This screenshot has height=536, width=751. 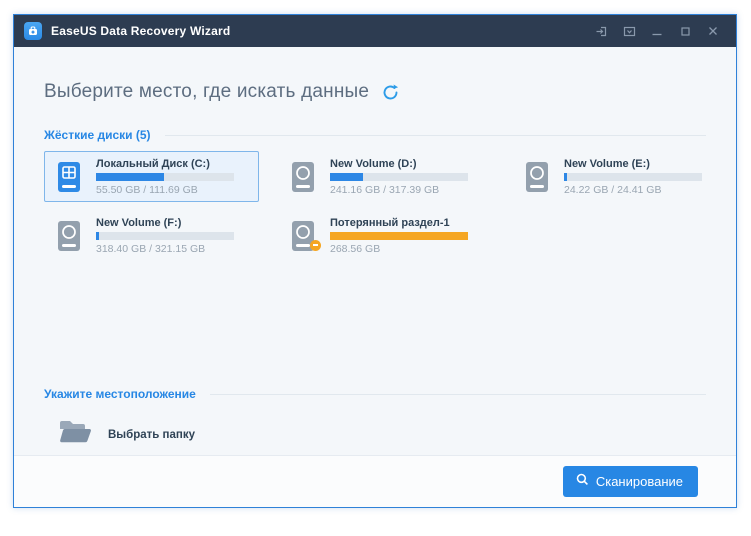 I want to click on maximize-icon, so click(x=685, y=31).